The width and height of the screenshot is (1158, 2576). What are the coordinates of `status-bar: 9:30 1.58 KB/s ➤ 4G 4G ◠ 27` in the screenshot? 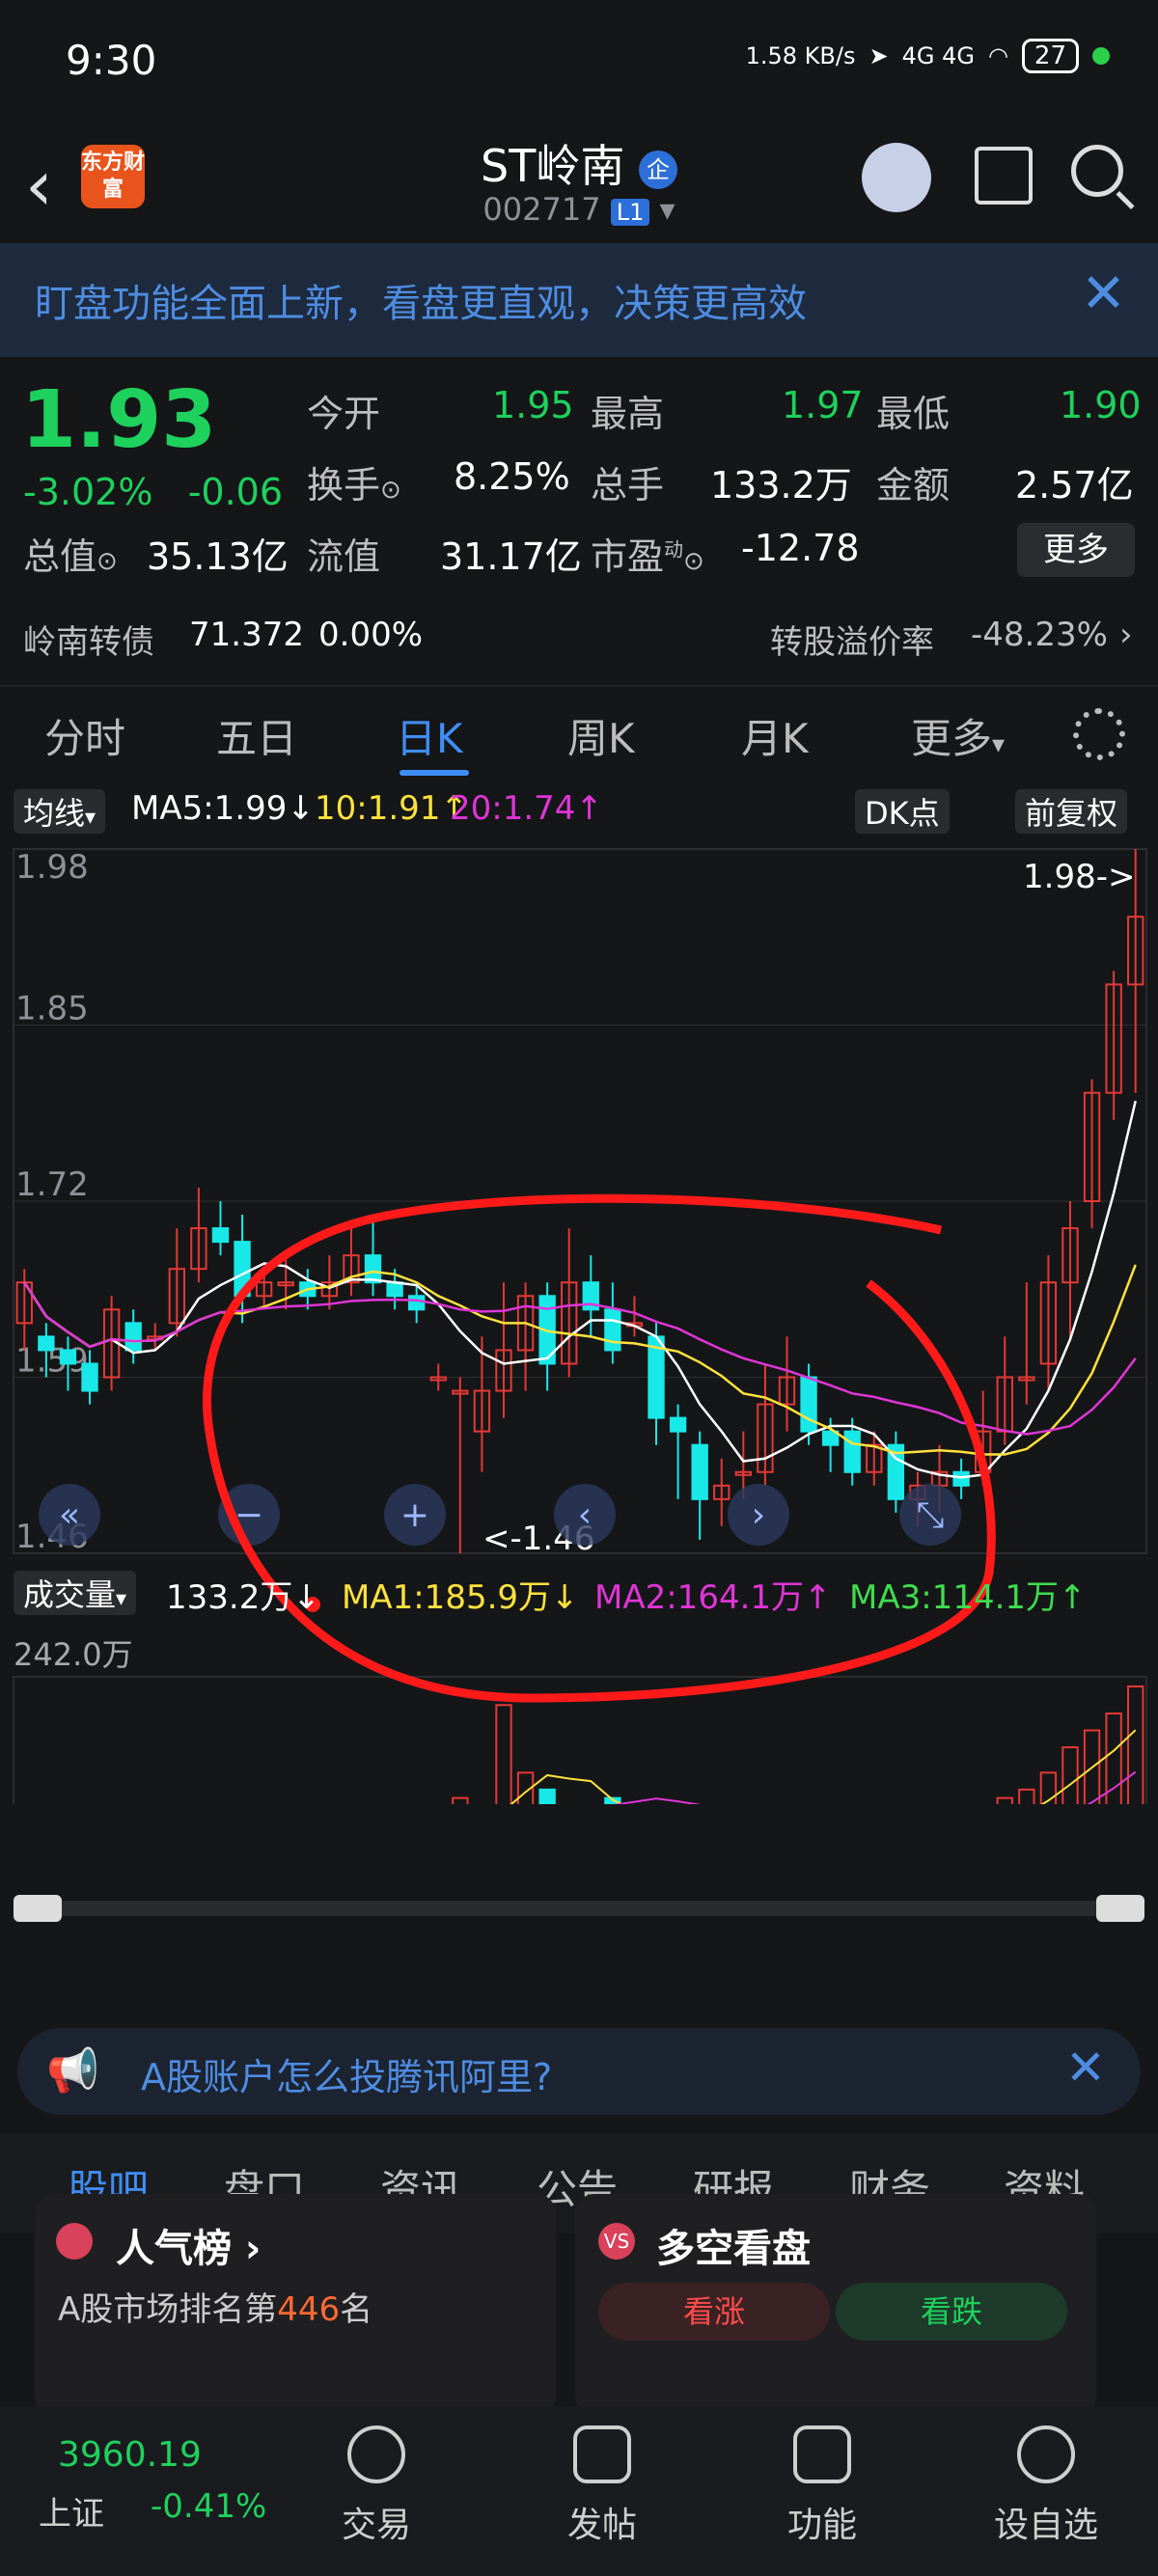 It's located at (579, 63).